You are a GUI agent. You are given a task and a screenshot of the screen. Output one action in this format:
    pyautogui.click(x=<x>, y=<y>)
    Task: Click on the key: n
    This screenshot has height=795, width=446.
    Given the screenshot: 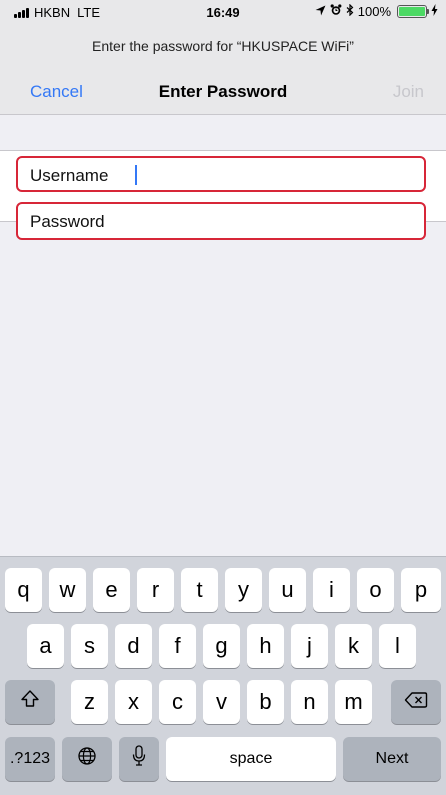 What is the action you would take?
    pyautogui.click(x=309, y=702)
    